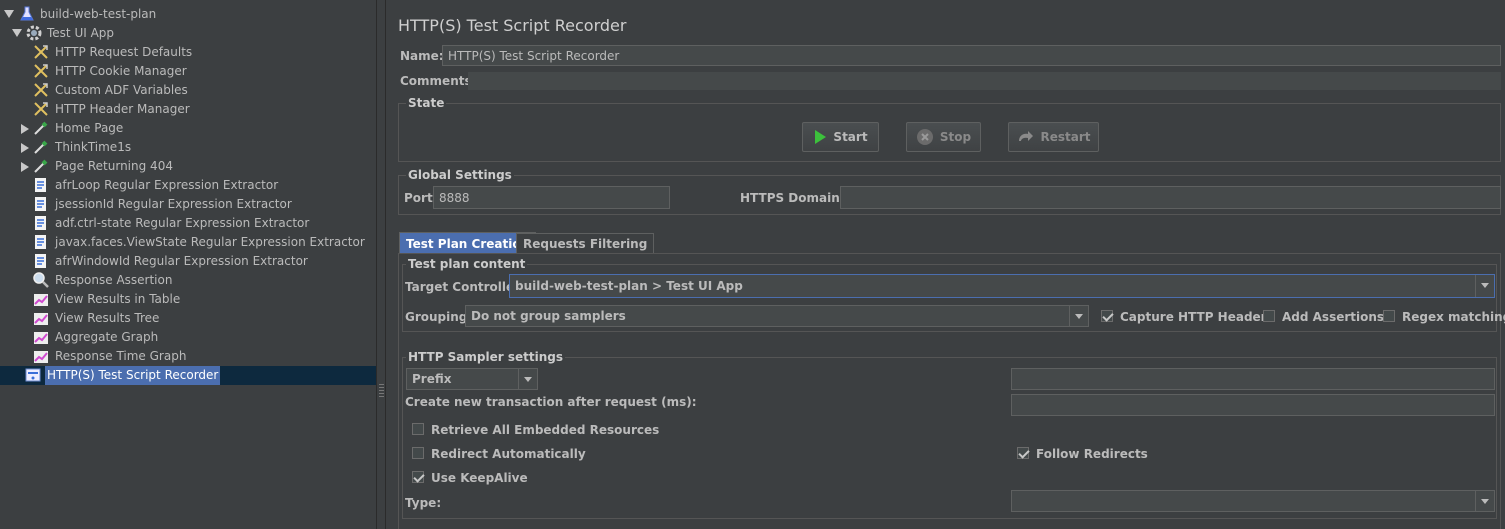 This screenshot has height=529, width=1505. I want to click on use-keepalive-label: Use KeepAlive, so click(479, 478).